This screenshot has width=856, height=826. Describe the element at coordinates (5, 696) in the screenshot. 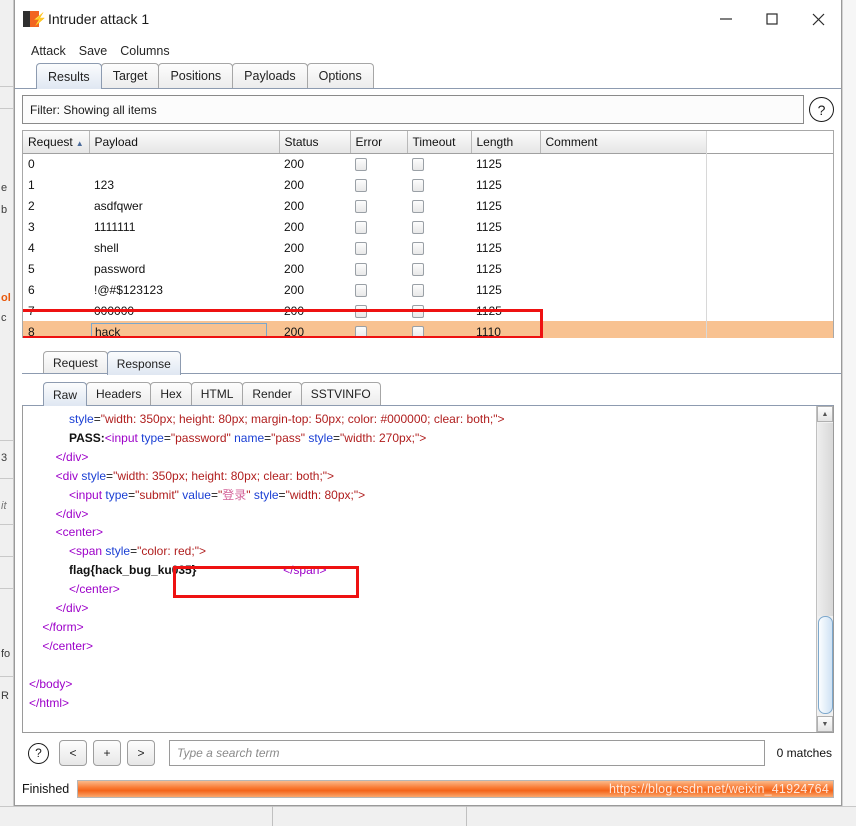

I see `bg-fragment-7: R` at that location.